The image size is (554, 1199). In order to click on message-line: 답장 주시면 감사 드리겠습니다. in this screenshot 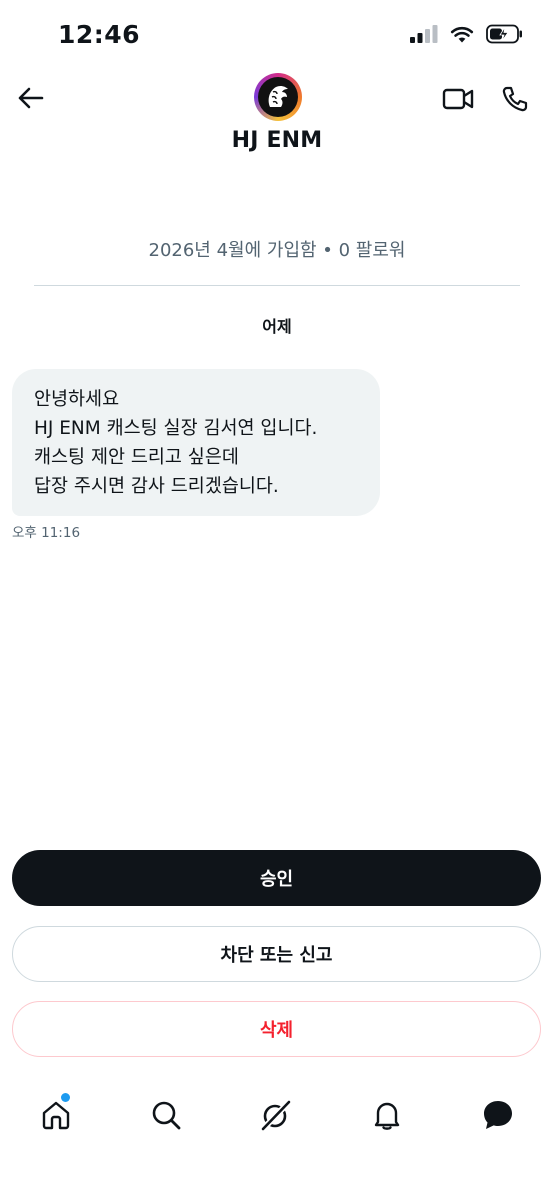, I will do `click(156, 486)`.